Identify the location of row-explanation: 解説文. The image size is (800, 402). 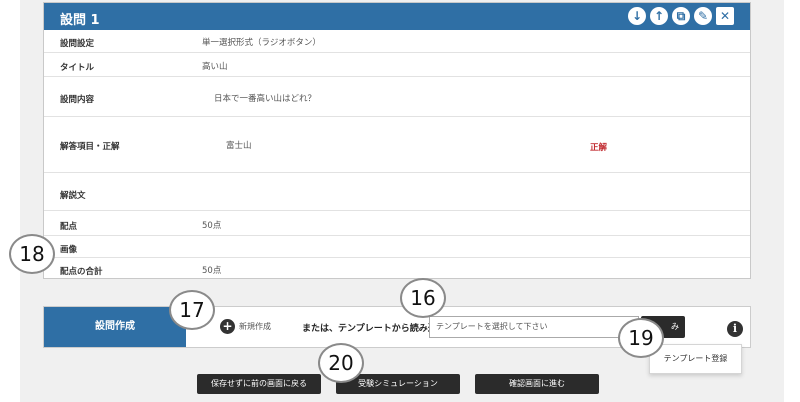
(397, 192).